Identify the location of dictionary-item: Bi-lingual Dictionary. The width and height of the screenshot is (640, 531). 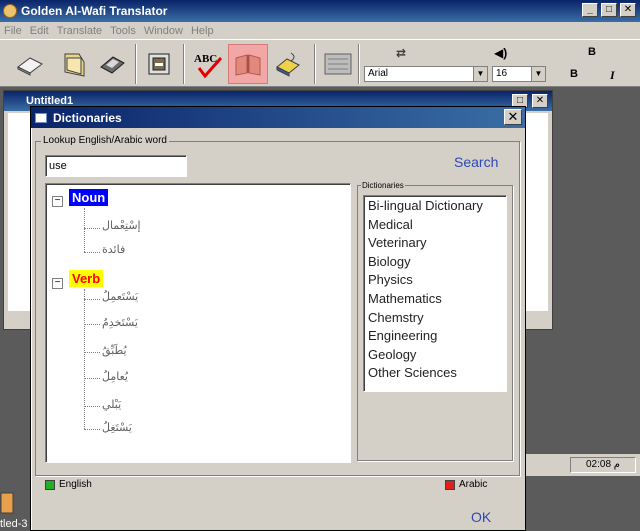
(437, 207).